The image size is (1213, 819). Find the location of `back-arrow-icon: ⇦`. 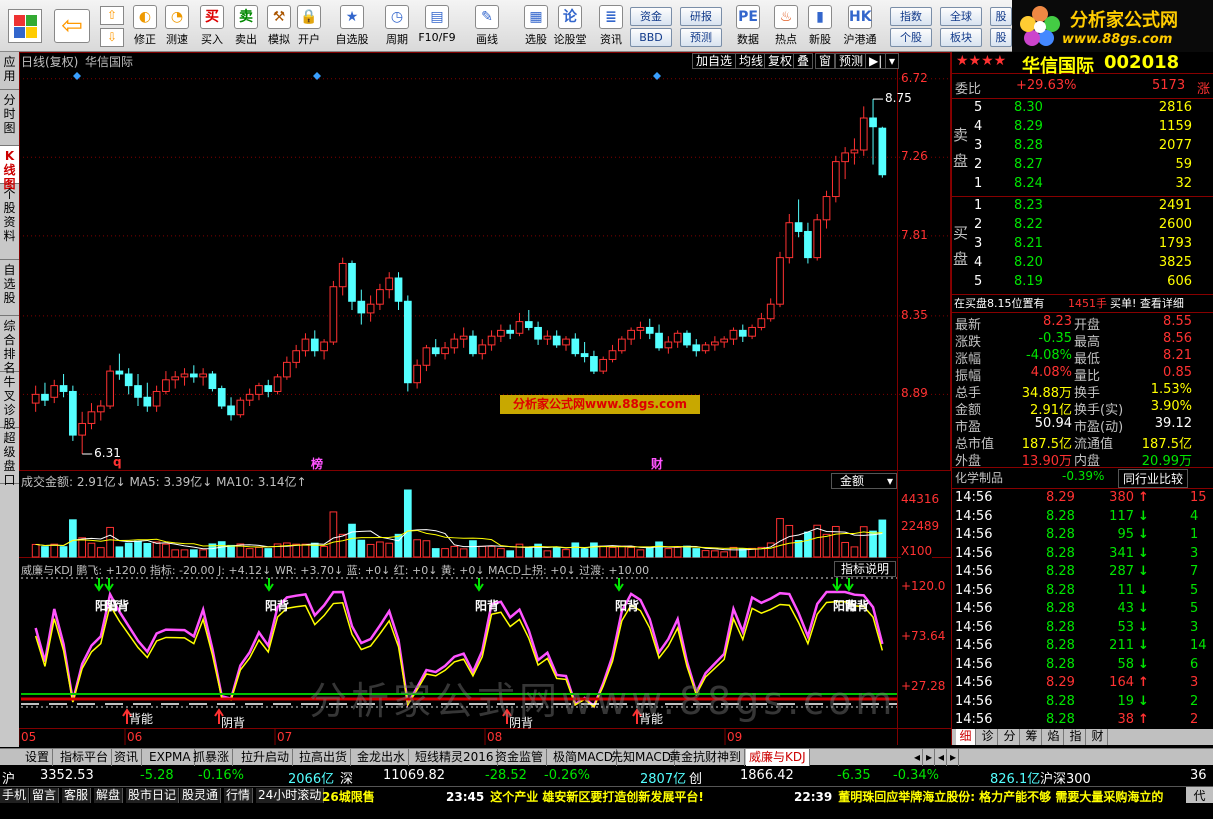

back-arrow-icon: ⇦ is located at coordinates (72, 26).